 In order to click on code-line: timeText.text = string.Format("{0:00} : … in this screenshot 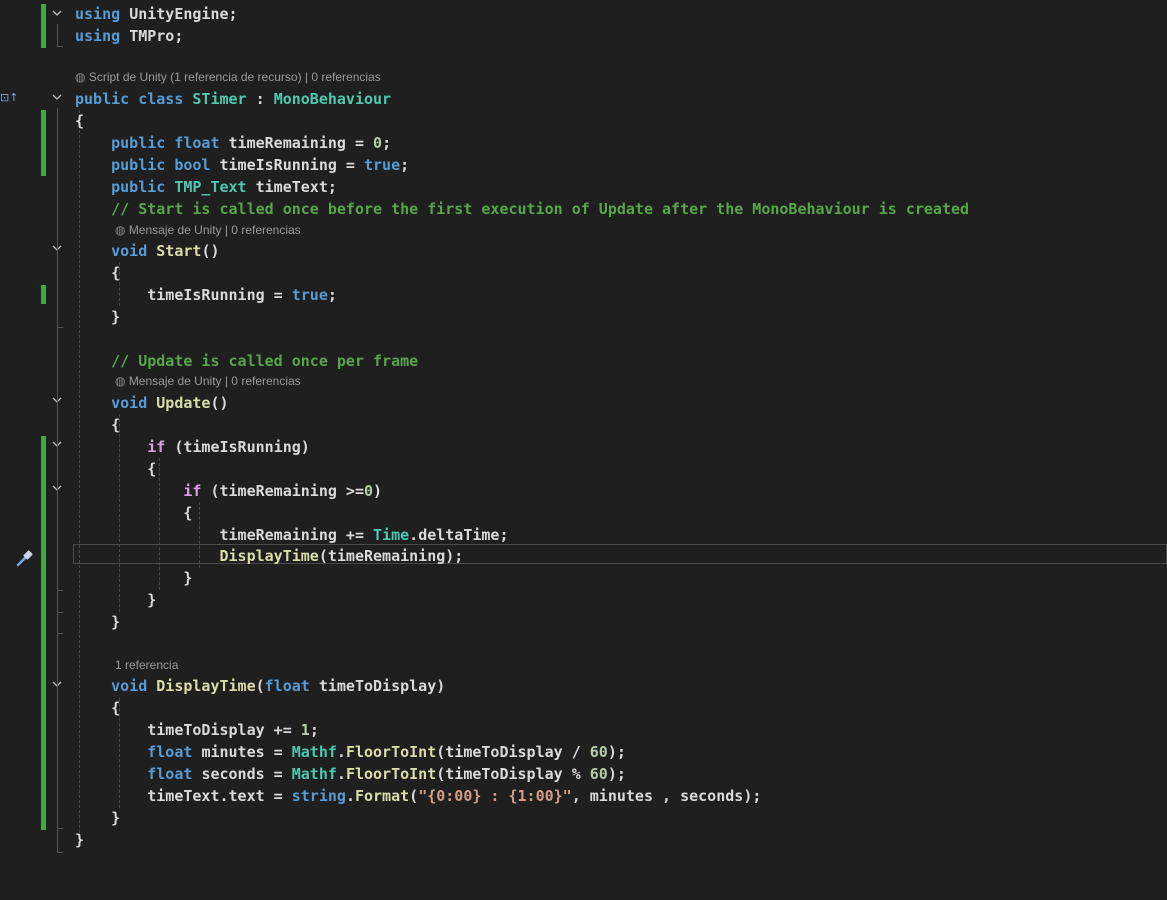, I will do `click(418, 796)`.